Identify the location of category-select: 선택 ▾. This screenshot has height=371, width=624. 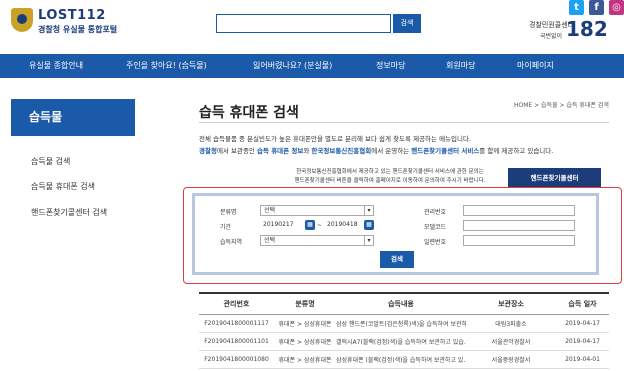
(317, 210).